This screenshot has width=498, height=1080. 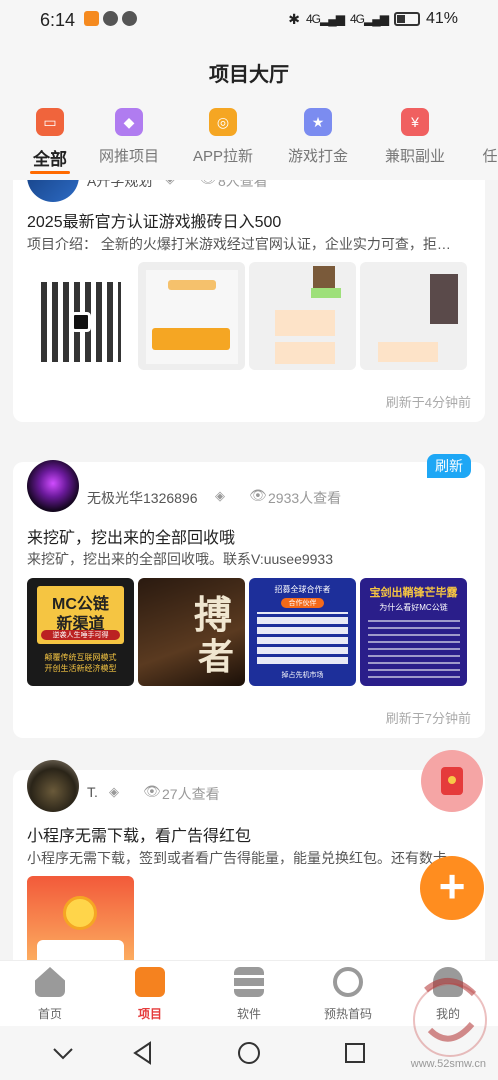 I want to click on post-image-screenshot, so click(x=191, y=316).